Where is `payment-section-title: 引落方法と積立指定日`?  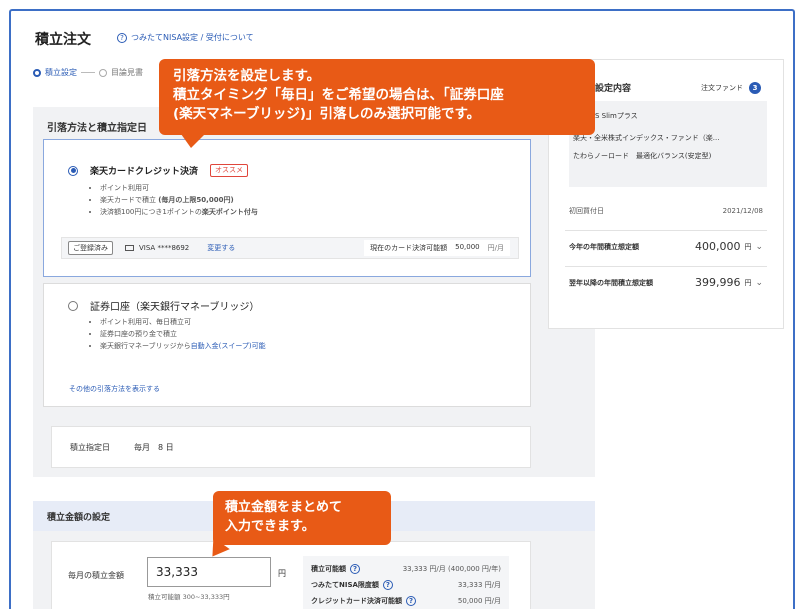
payment-section-title: 引落方法と積立指定日 is located at coordinates (97, 128).